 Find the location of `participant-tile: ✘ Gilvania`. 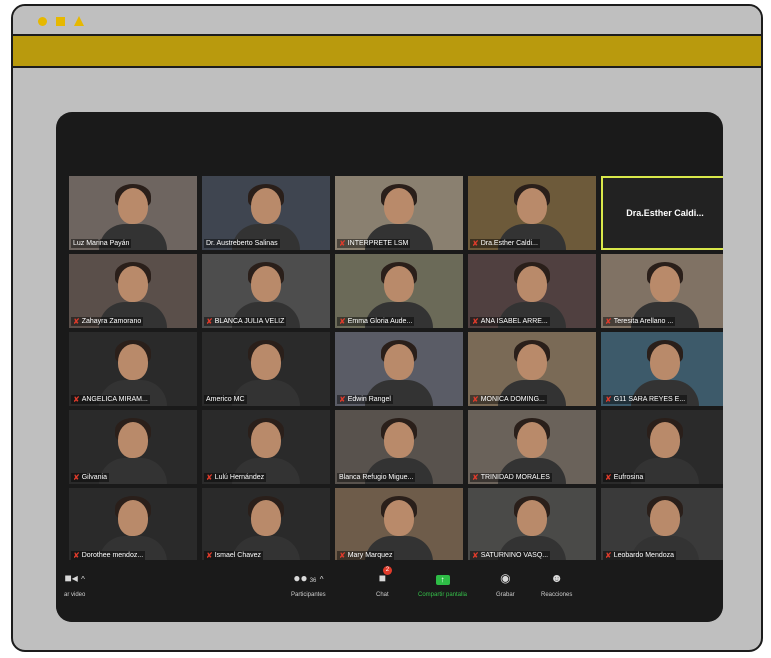

participant-tile: ✘ Gilvania is located at coordinates (133, 447).